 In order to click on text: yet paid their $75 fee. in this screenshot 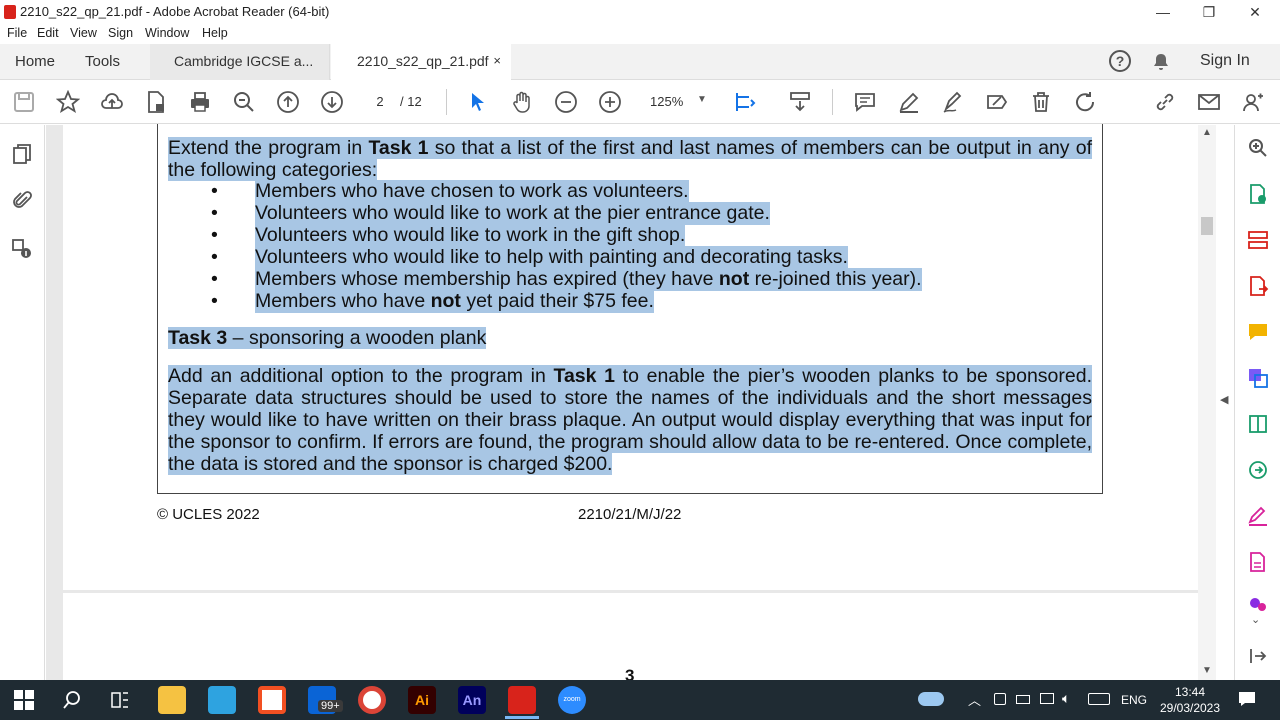, I will do `click(557, 301)`.